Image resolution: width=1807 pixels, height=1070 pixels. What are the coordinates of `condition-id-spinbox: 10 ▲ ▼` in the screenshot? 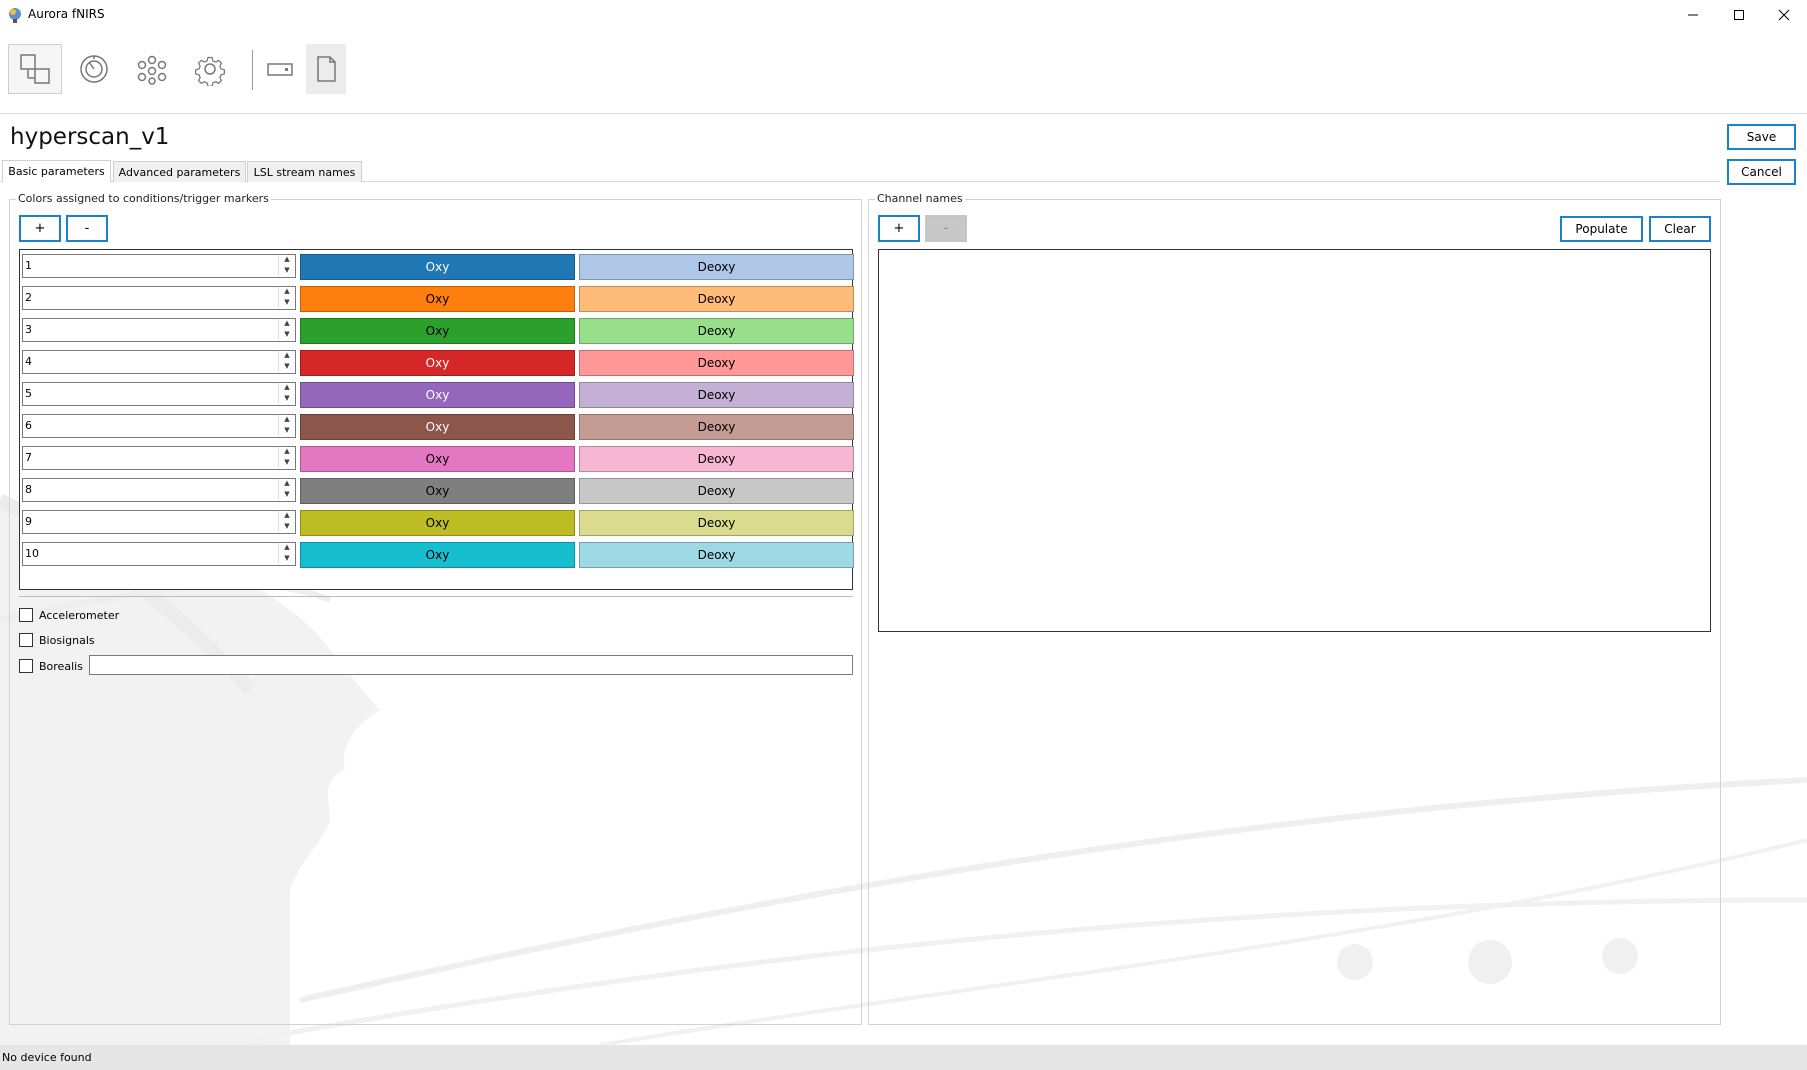 It's located at (159, 554).